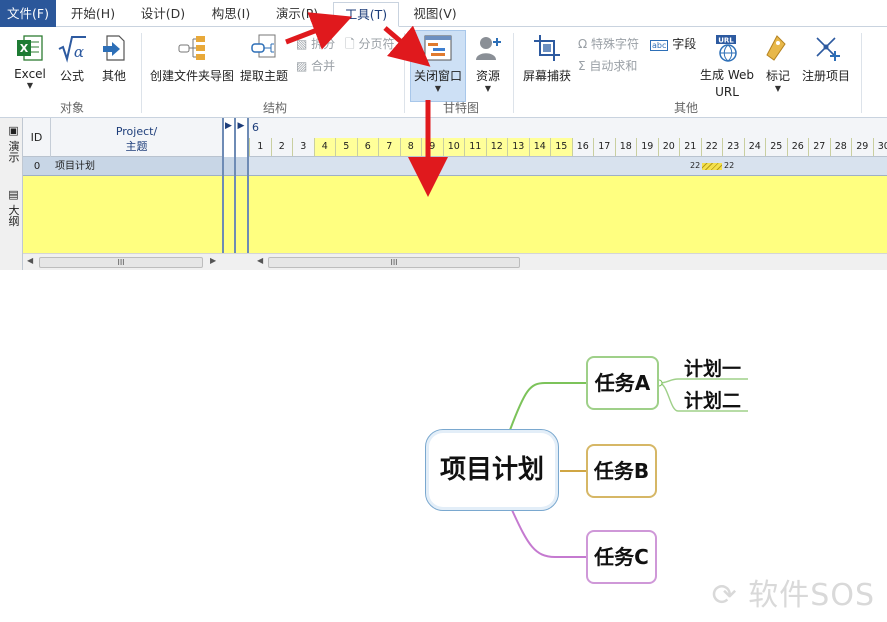 This screenshot has width=887, height=622. I want to click on register-project-label: 注册项目, so click(825, 76).